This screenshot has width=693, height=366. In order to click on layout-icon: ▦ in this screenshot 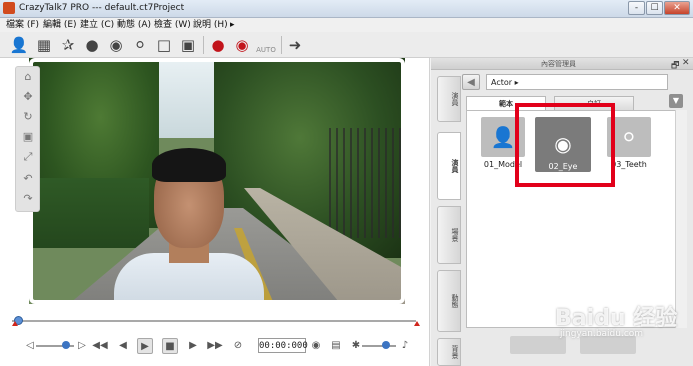, I will do `click(44, 45)`.